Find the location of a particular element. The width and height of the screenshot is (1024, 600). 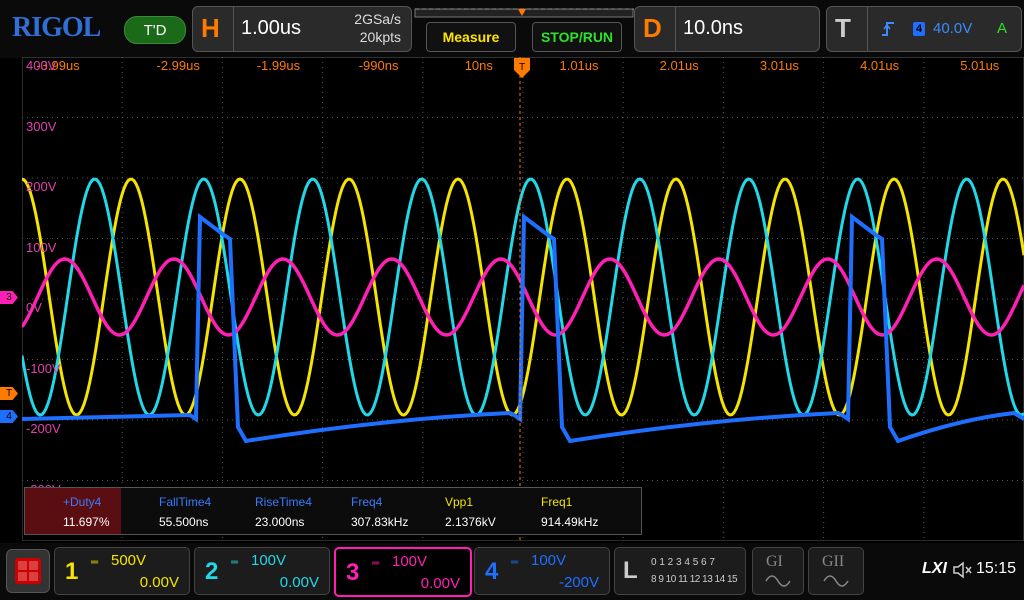

channel-offset: -200V is located at coordinates (578, 582).